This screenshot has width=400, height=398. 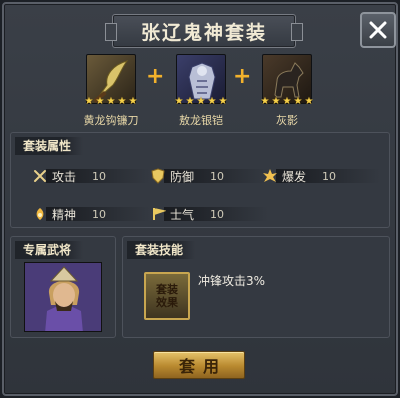 I want to click on apply-button-label: 套用, so click(x=202, y=366).